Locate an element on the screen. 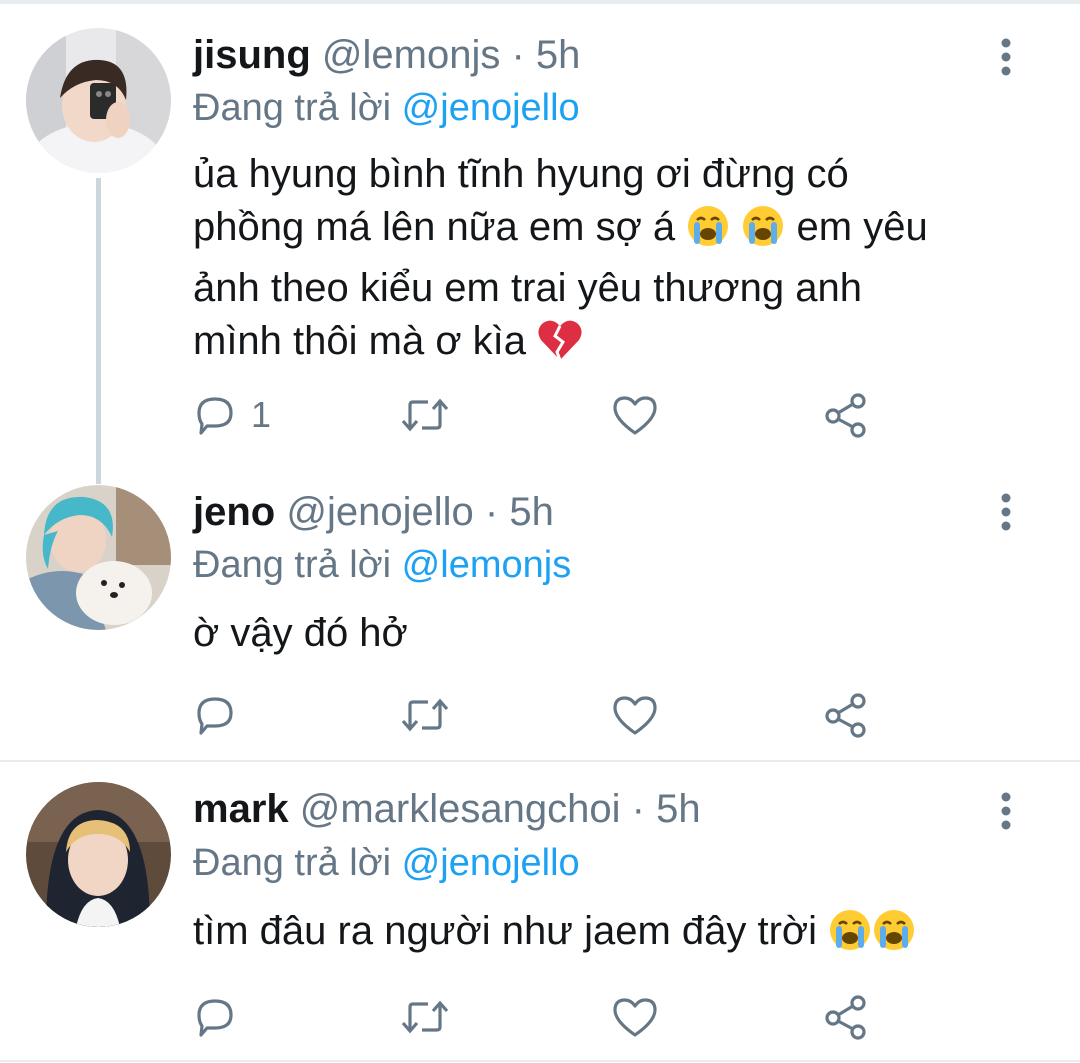  tweet-header: mark @marklesangchoi · 5h is located at coordinates (447, 809).